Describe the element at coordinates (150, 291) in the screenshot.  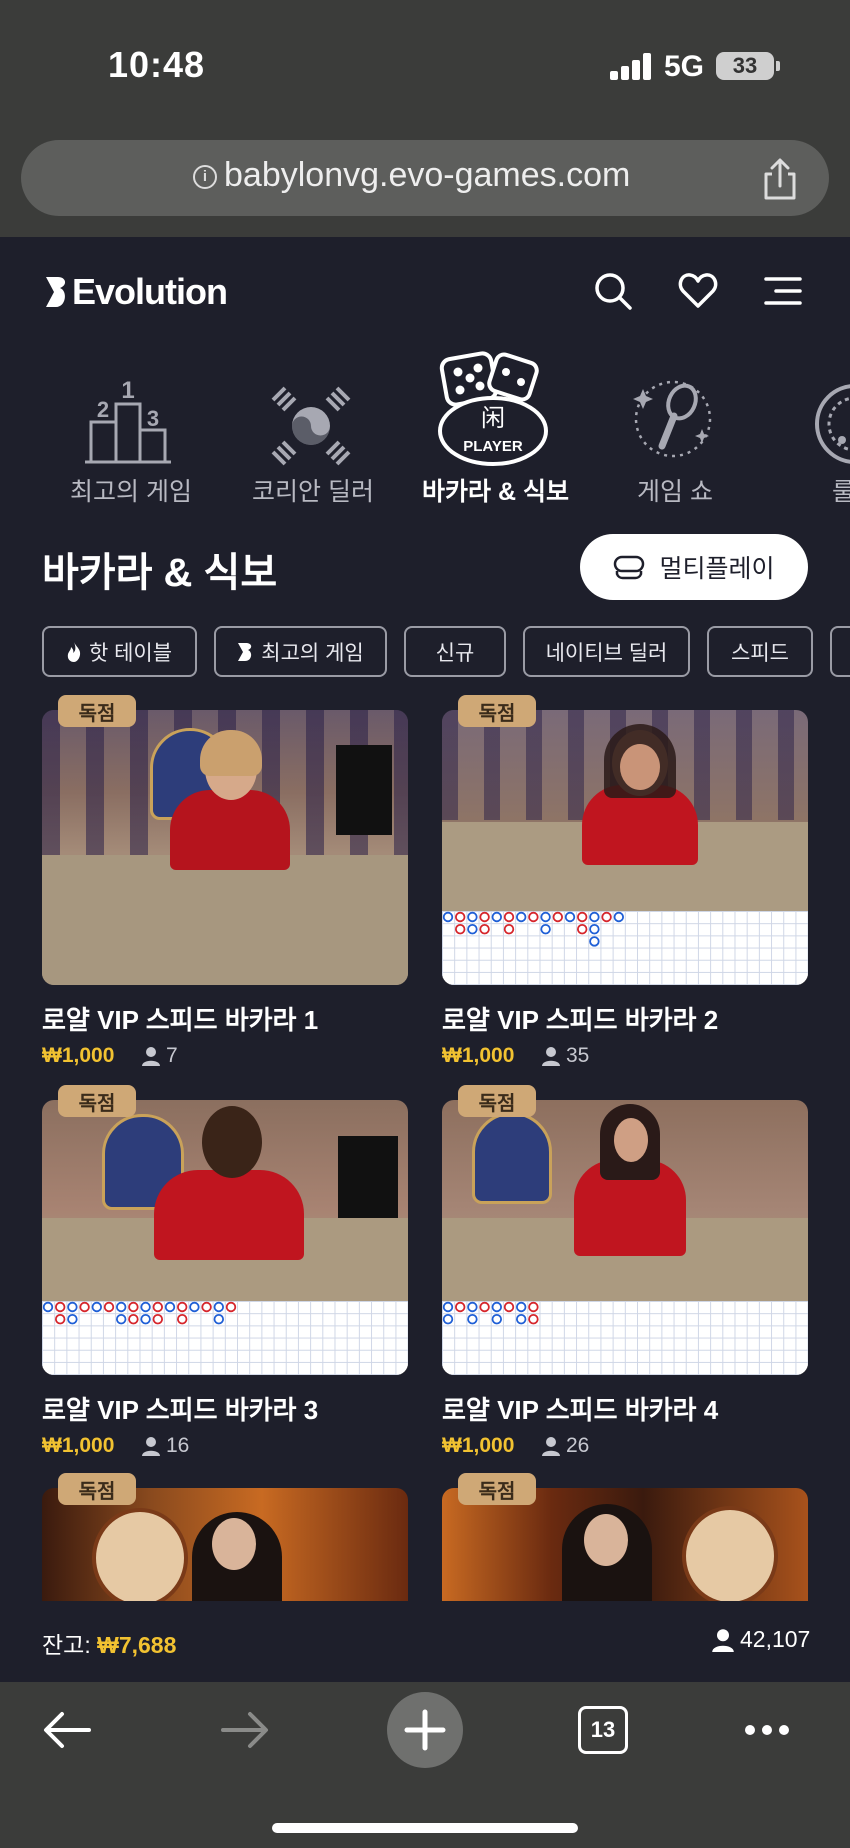
I see `brand-name: Evolution` at that location.